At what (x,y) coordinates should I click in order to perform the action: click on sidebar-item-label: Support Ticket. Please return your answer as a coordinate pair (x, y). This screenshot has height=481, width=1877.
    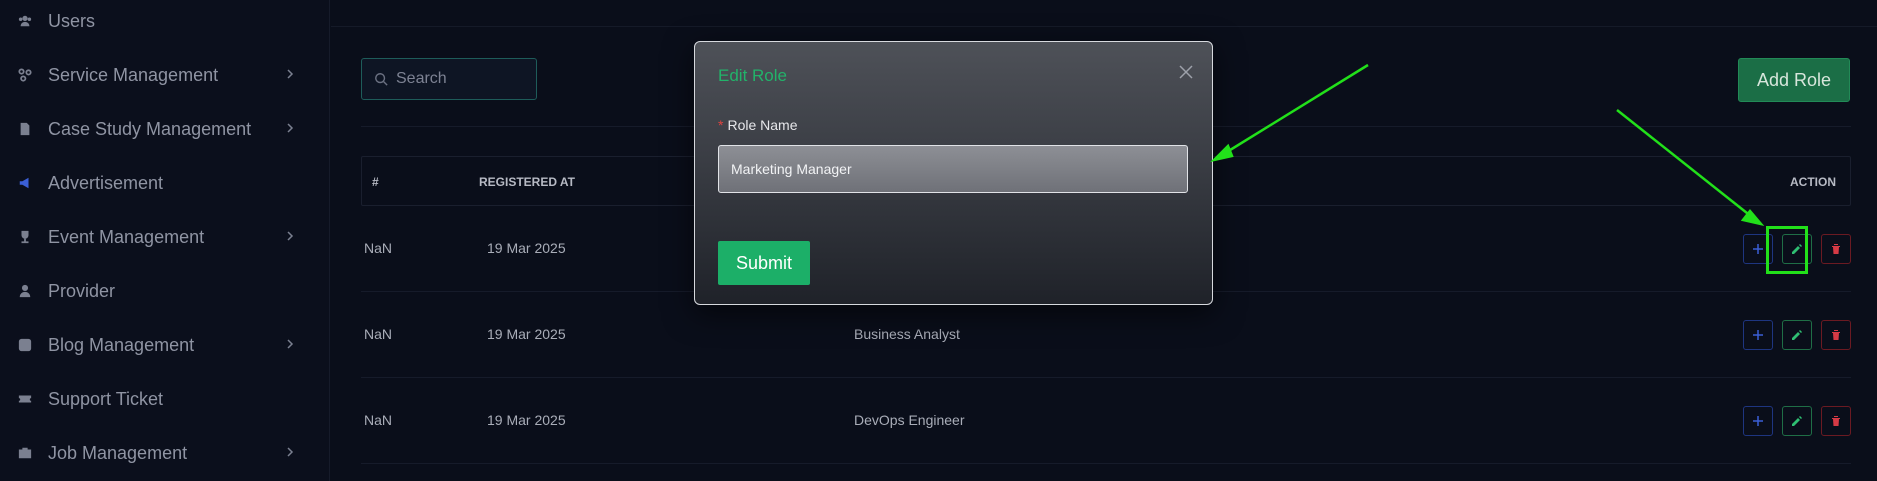
    Looking at the image, I should click on (106, 398).